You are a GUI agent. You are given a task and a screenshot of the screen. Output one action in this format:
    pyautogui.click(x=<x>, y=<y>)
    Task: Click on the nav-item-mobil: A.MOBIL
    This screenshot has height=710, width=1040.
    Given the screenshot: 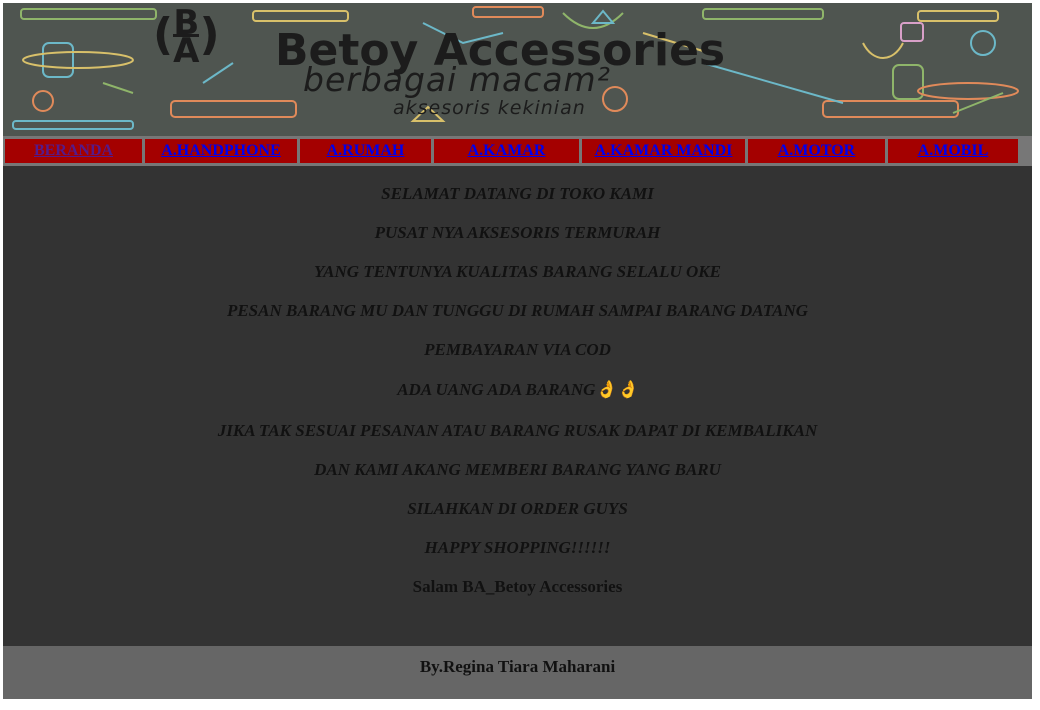 What is the action you would take?
    pyautogui.click(x=953, y=151)
    